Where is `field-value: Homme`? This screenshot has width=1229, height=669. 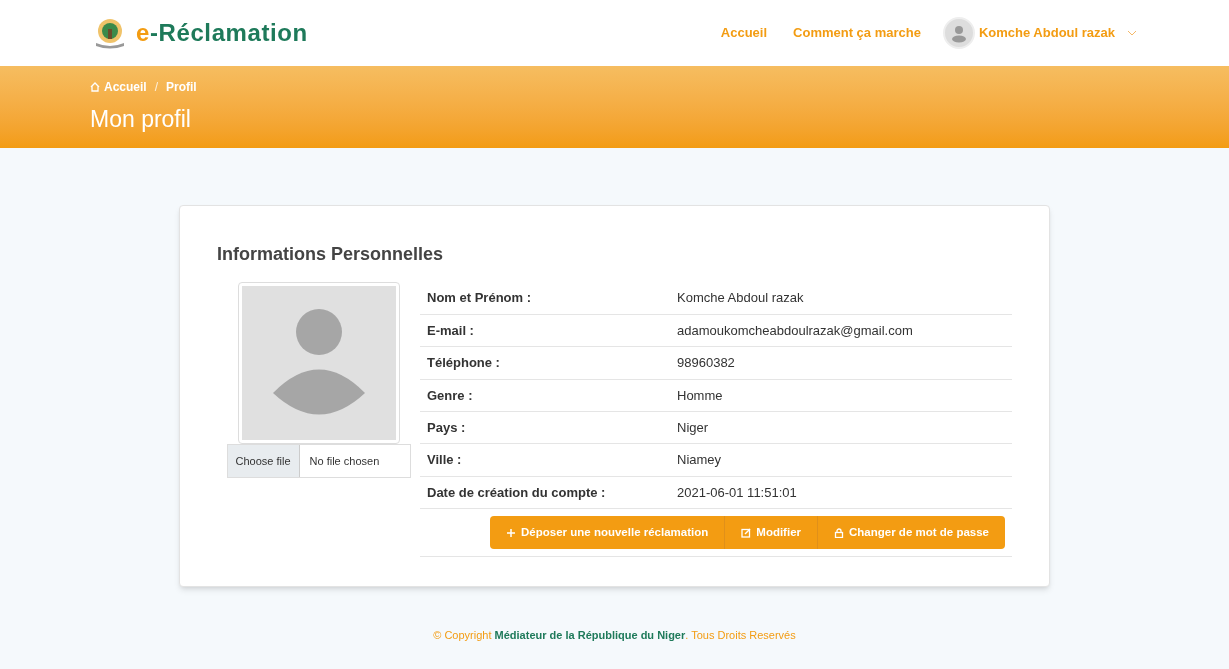
field-value: Homme is located at coordinates (844, 395).